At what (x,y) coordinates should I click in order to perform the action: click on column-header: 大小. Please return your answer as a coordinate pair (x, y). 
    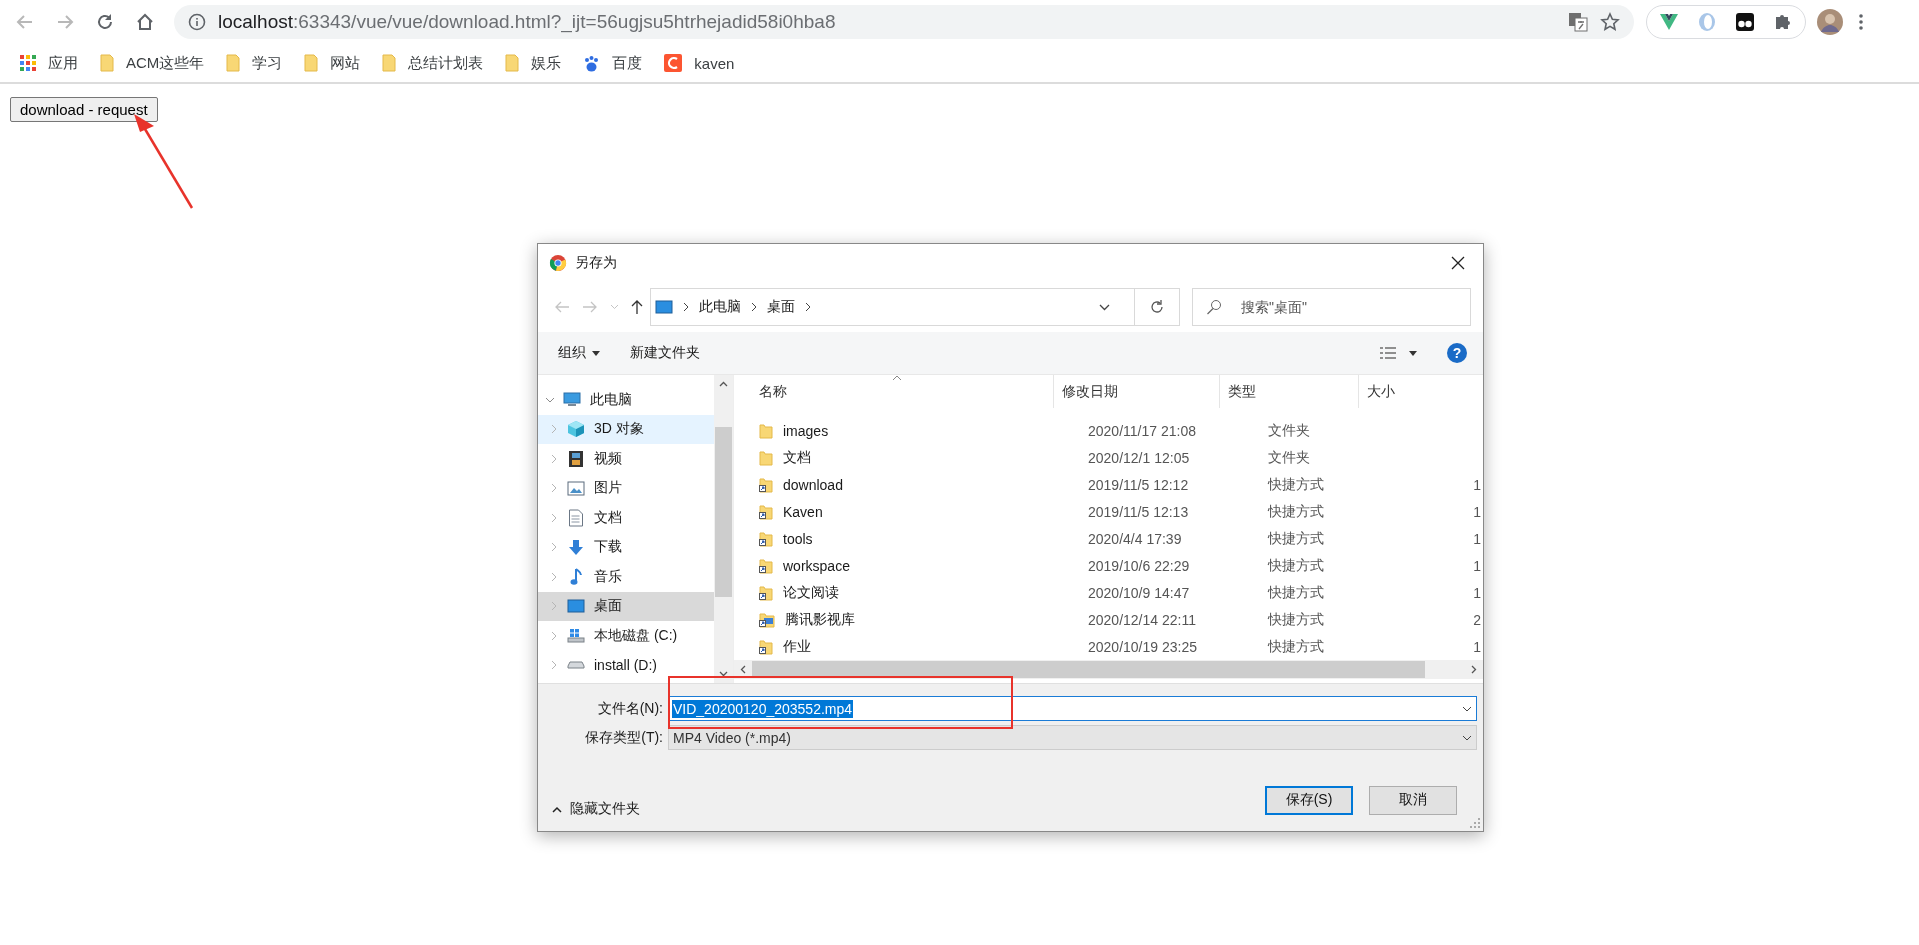
    Looking at the image, I should click on (1421, 391).